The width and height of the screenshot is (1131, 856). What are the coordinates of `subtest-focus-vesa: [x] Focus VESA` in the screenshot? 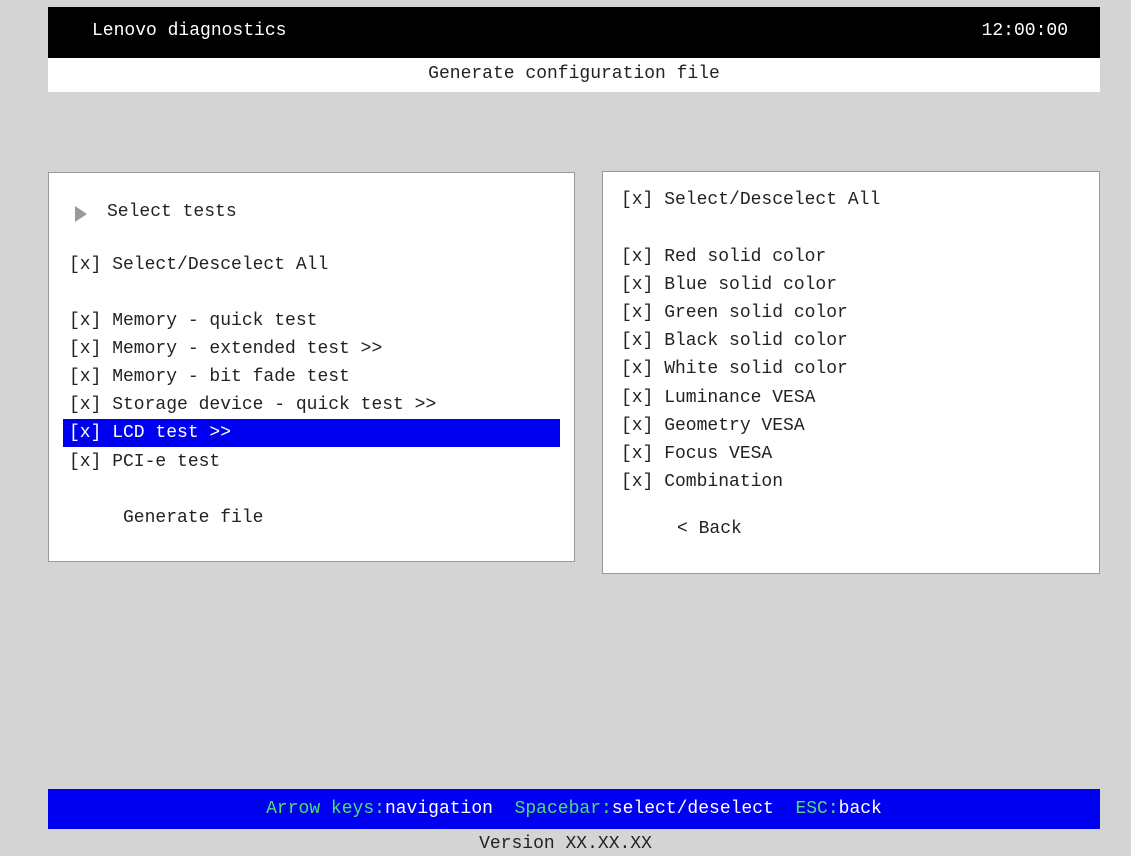 It's located at (851, 454).